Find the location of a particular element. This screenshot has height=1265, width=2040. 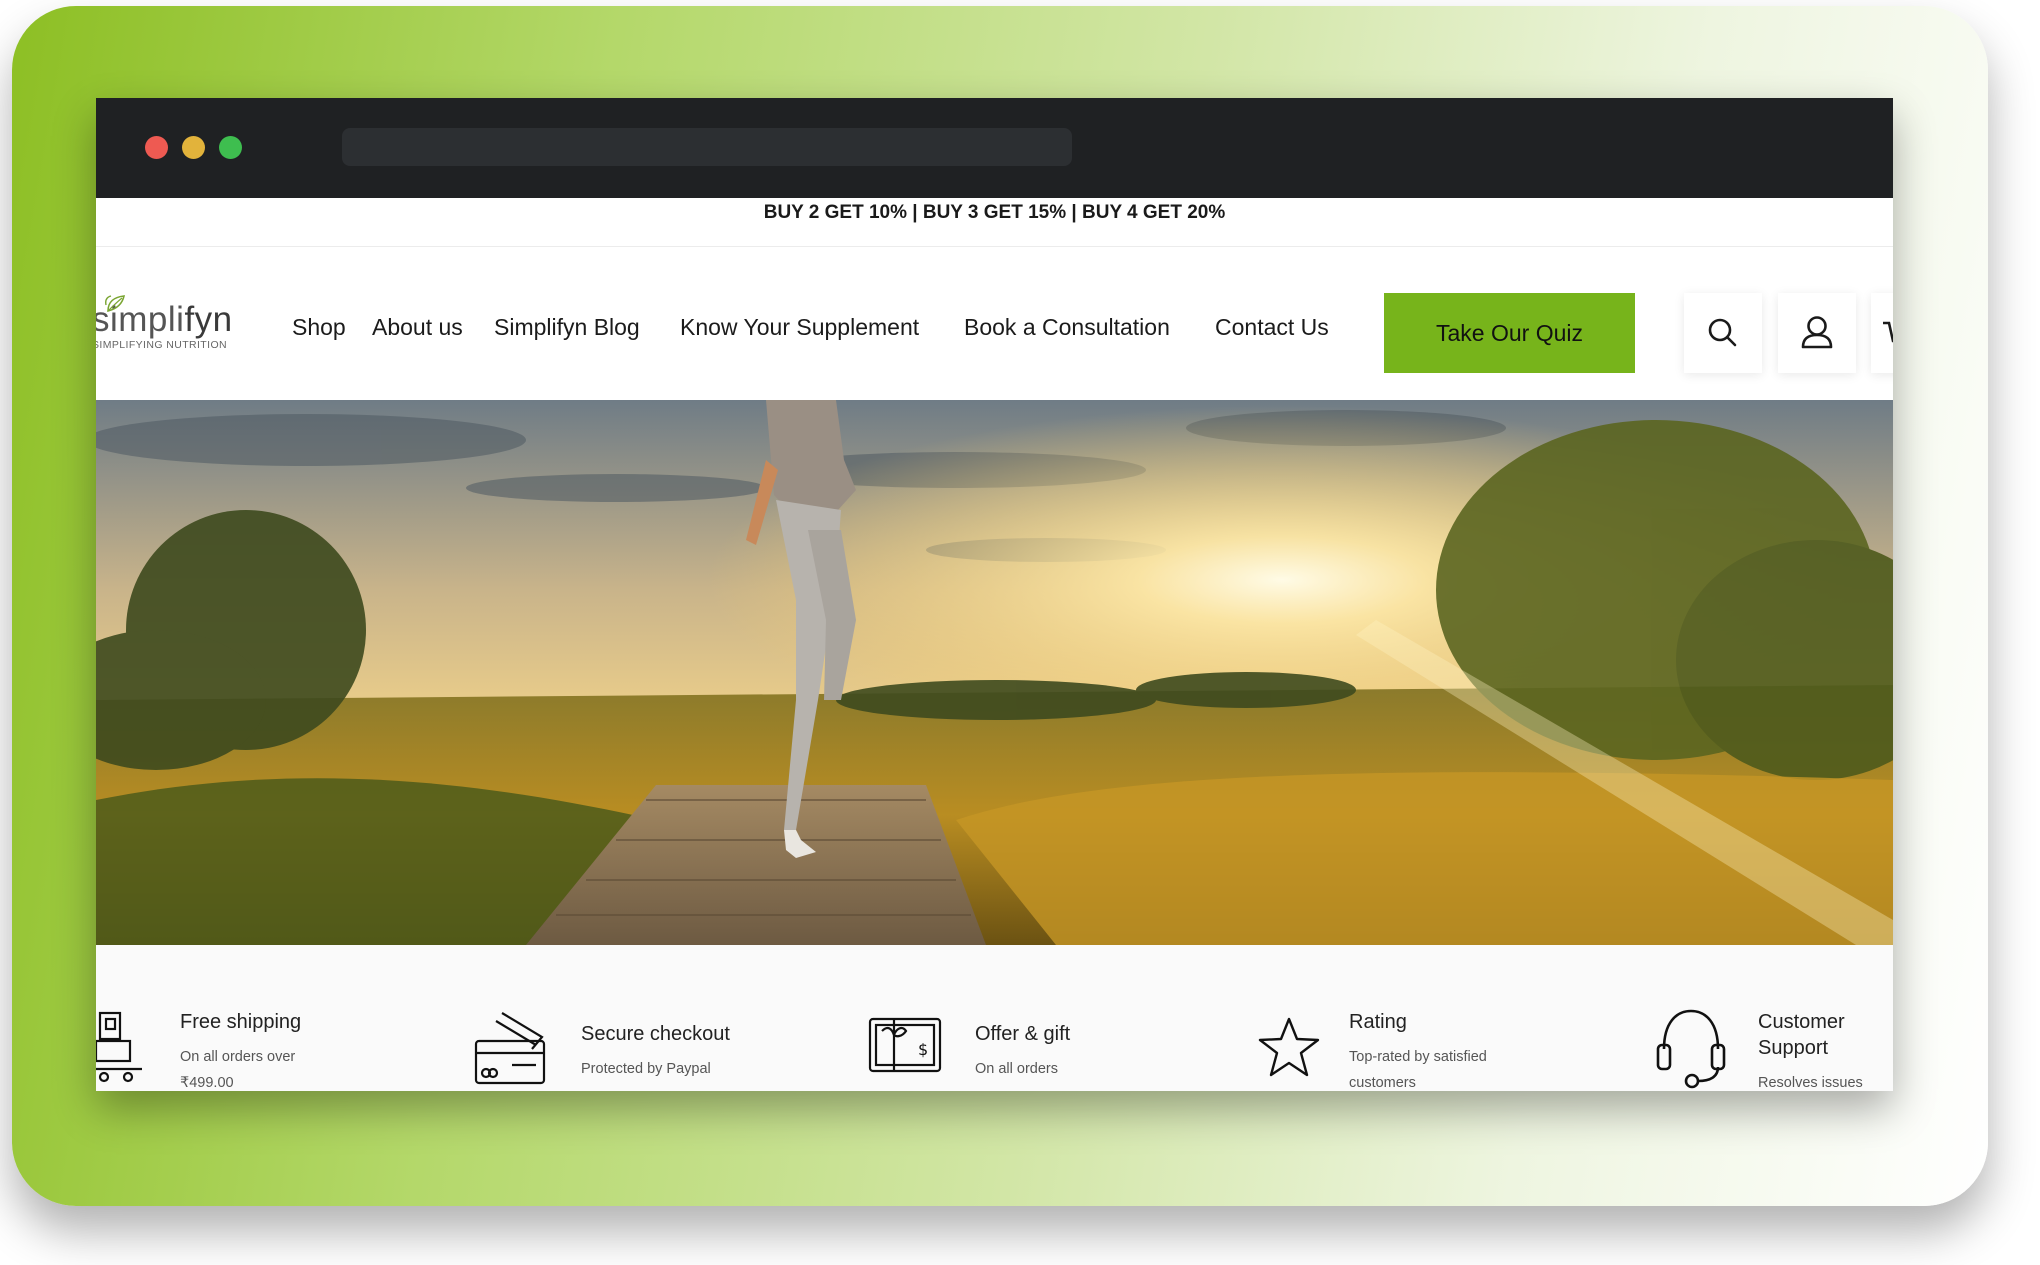

feature-title-rating: Rating is located at coordinates (1378, 1022).